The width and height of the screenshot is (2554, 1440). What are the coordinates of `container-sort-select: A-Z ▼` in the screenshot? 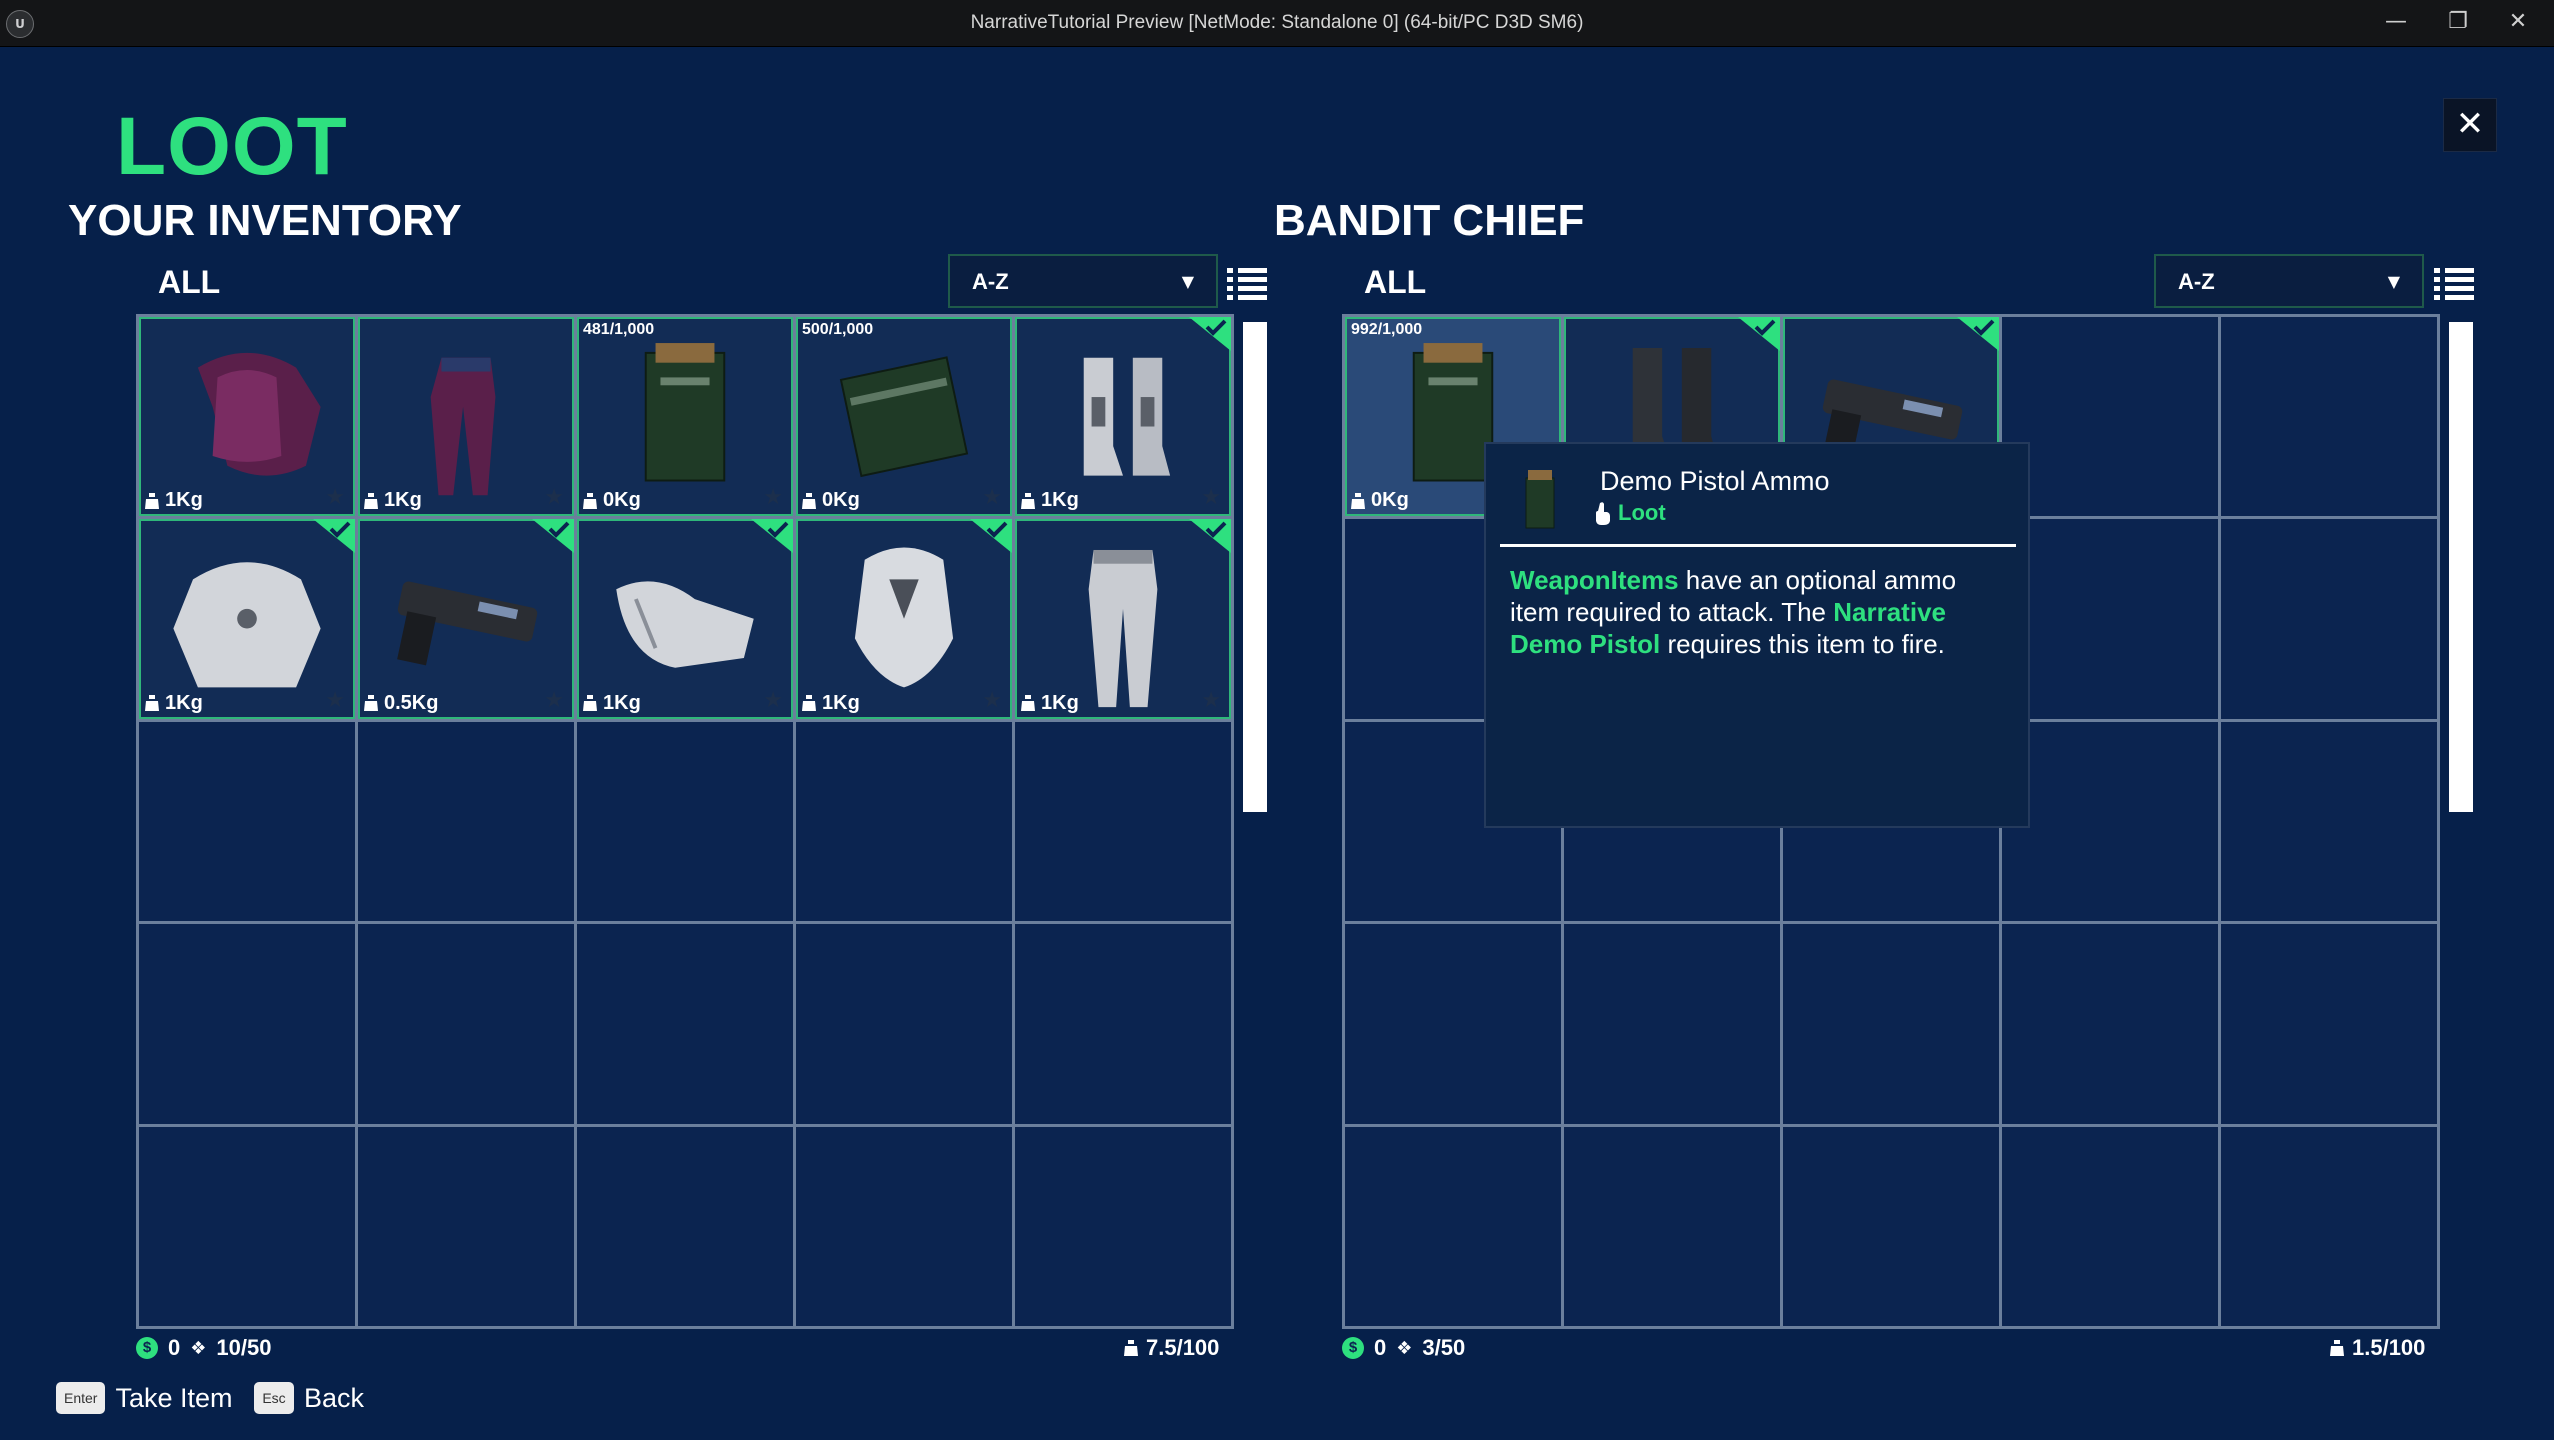 It's located at (2289, 281).